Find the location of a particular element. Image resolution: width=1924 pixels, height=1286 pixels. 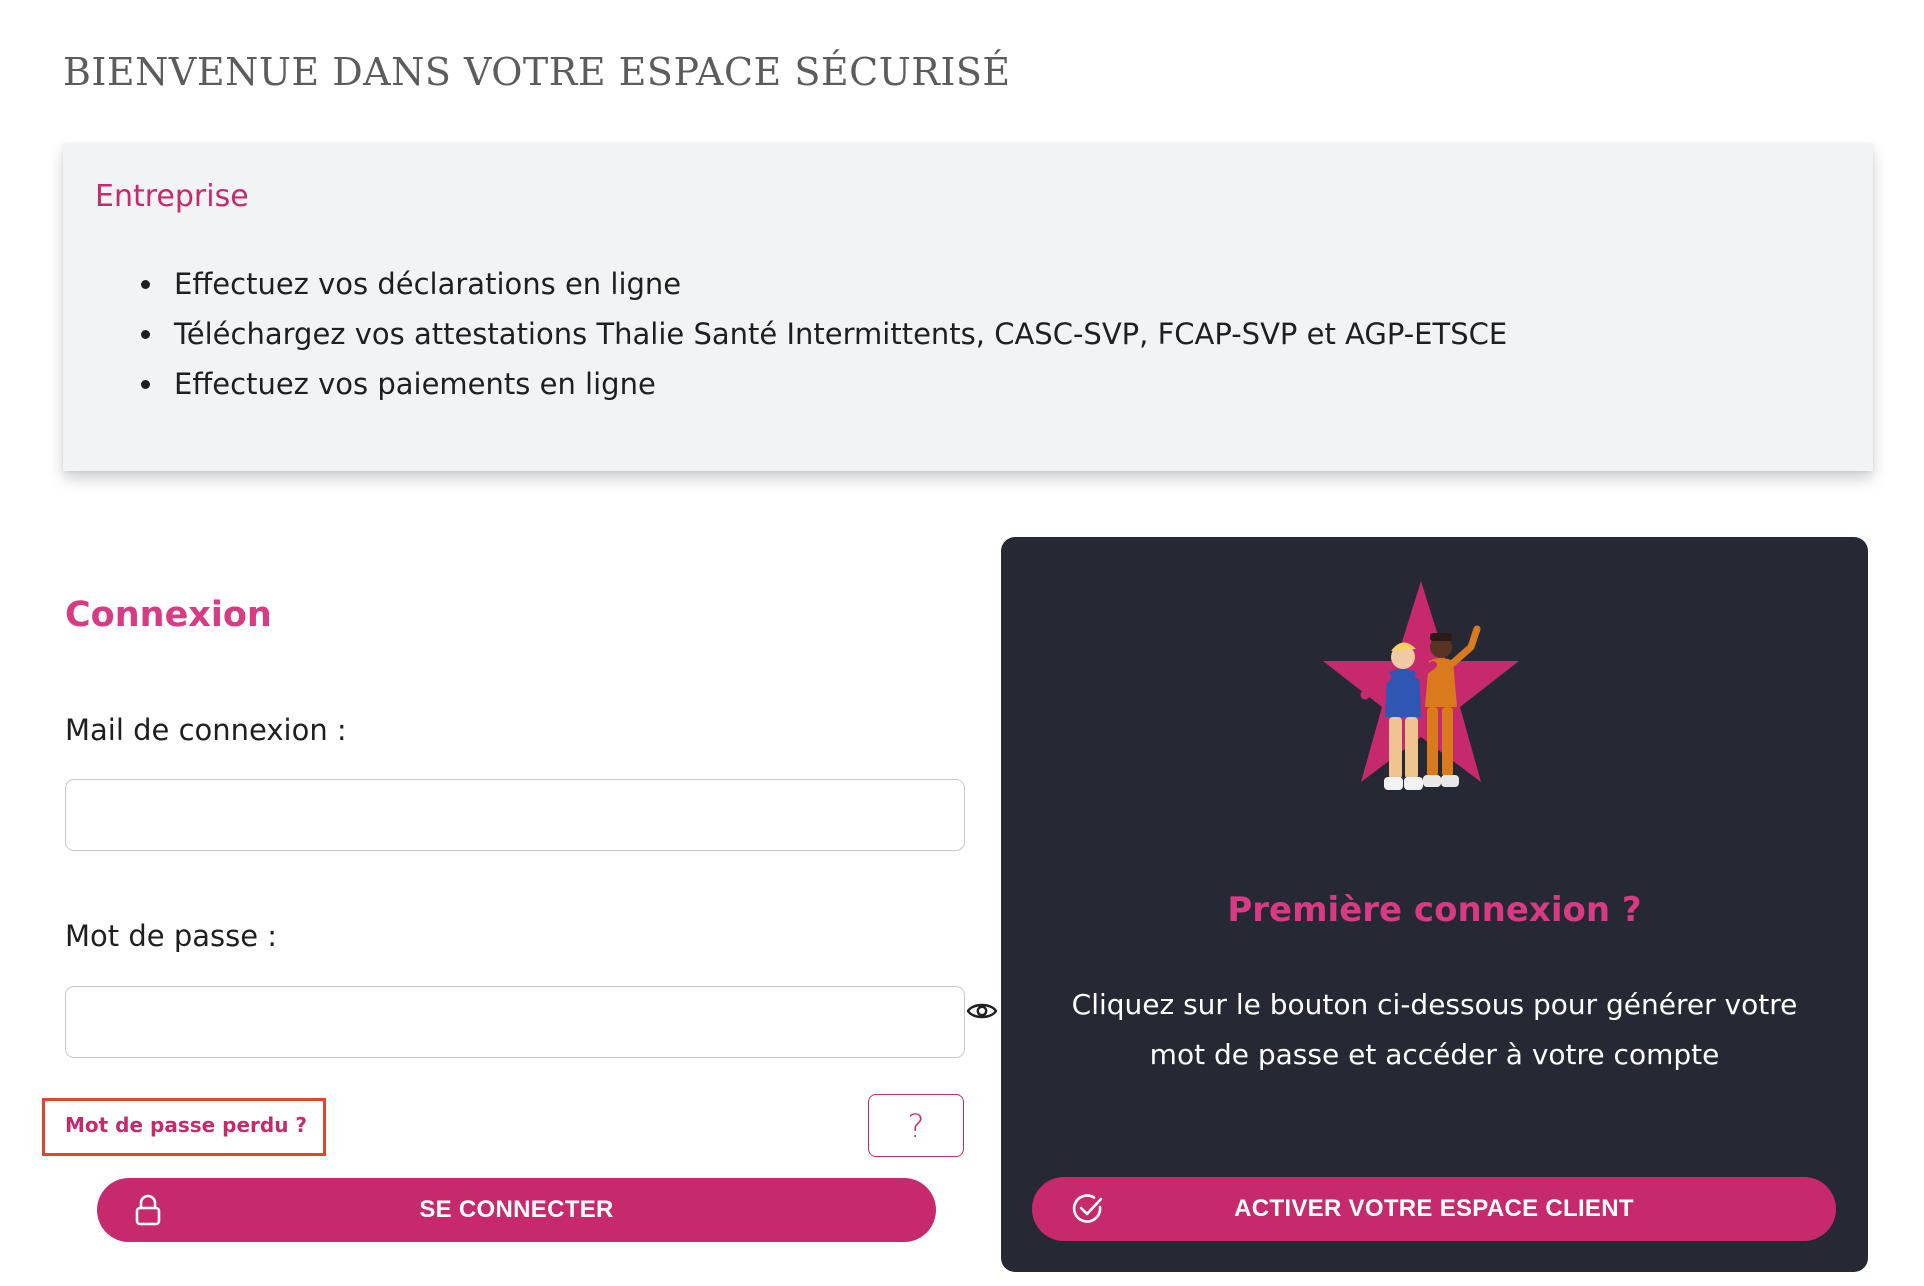

login-button-label: SE CONNECTER is located at coordinates (516, 1209).